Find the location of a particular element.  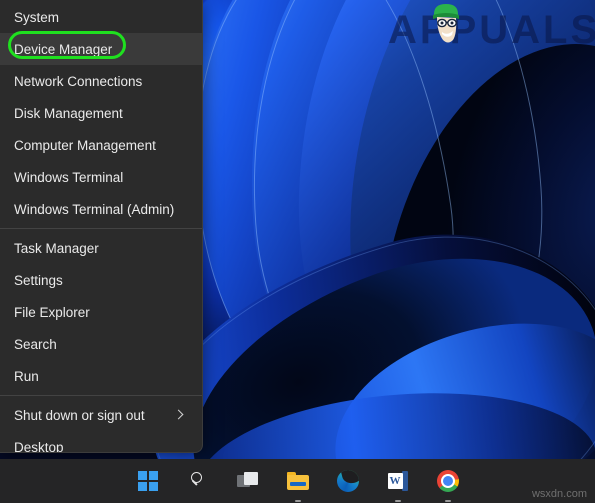

menu-item-label: Computer Management is located at coordinates (85, 145).